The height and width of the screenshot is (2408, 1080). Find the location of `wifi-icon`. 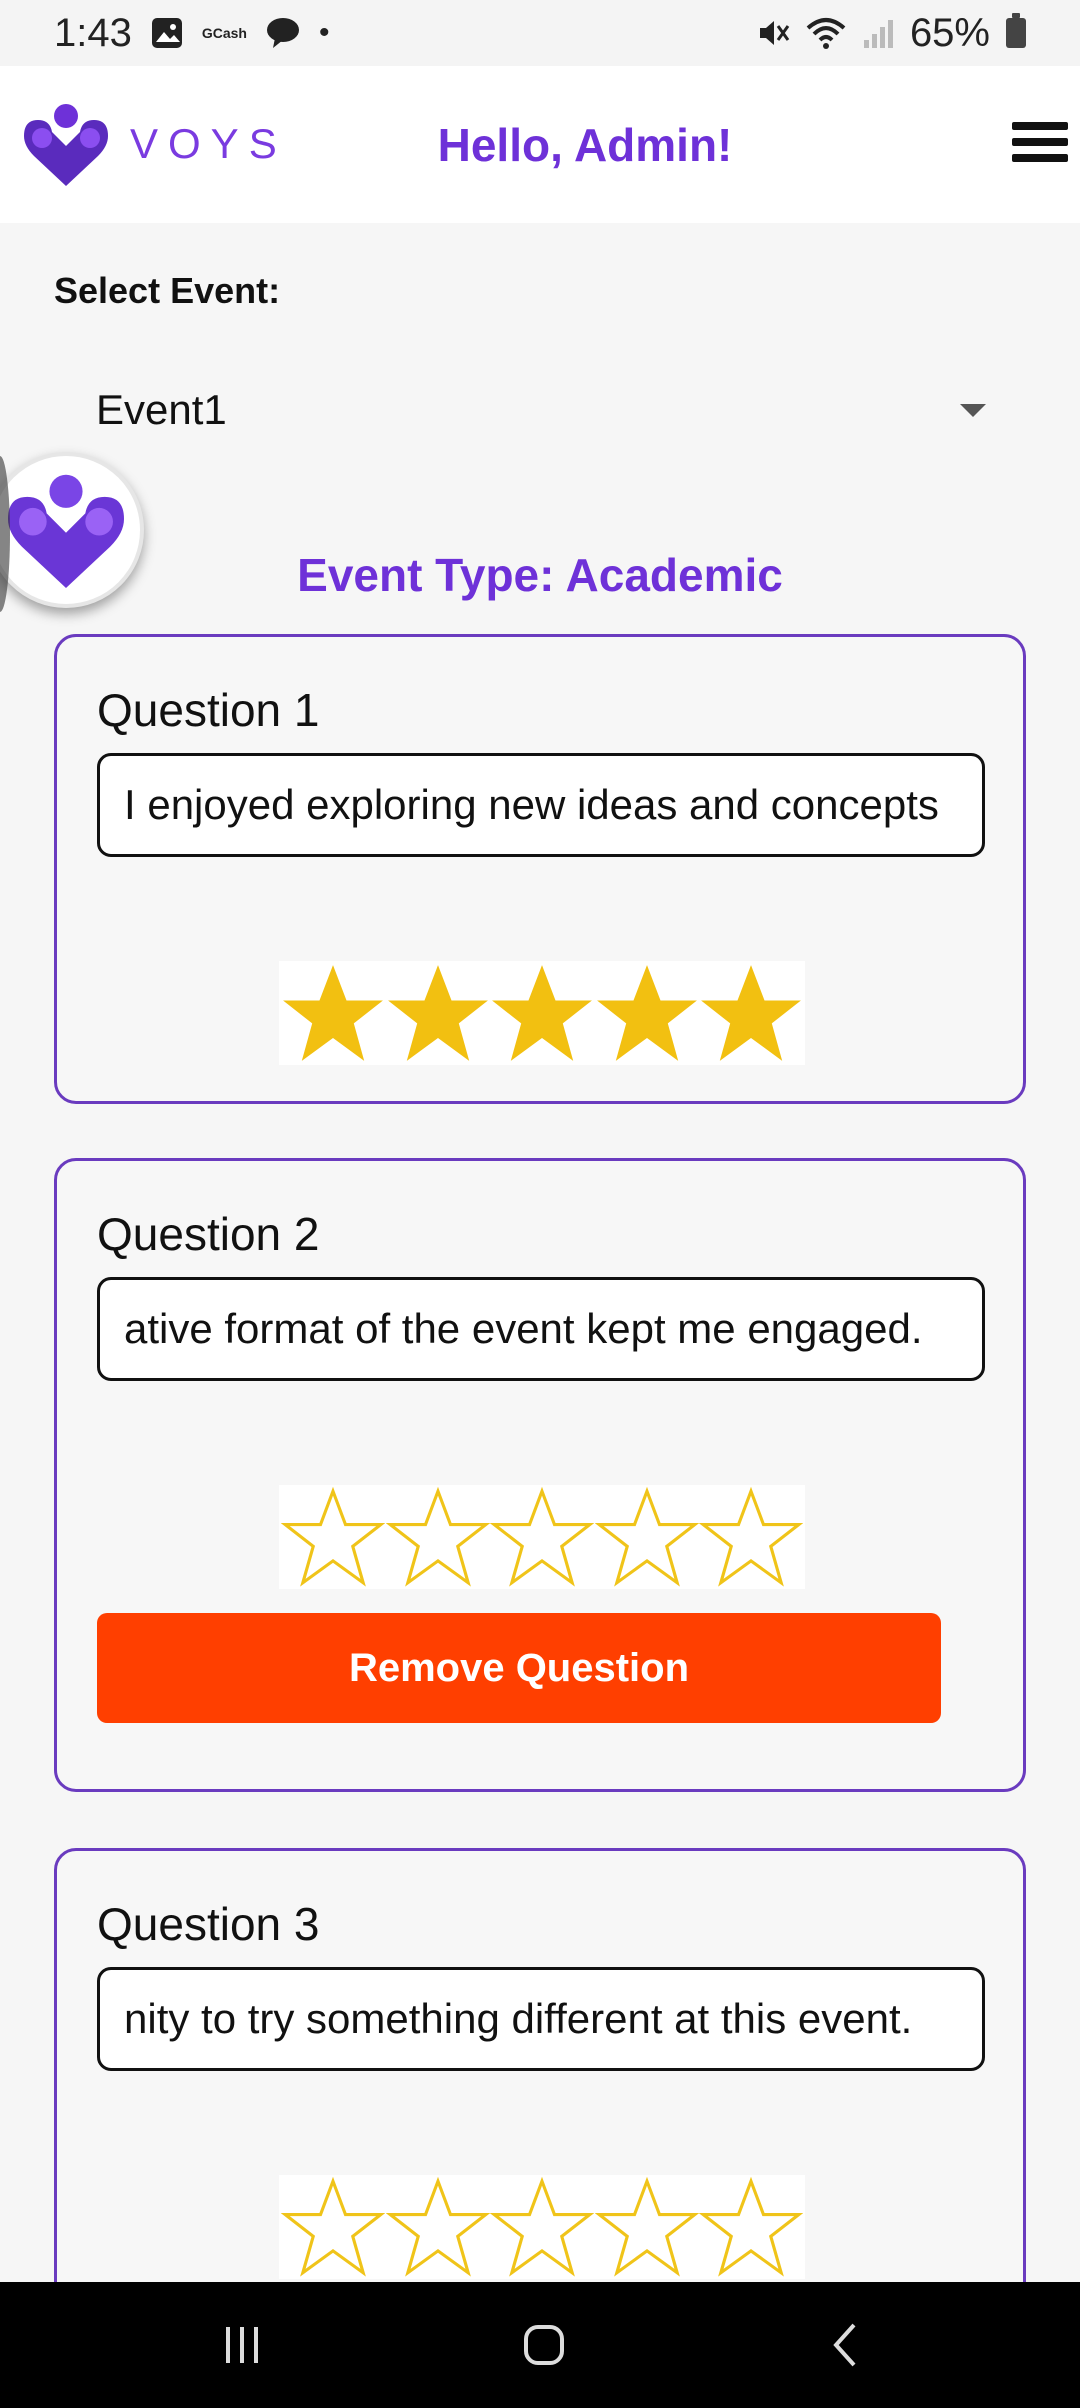

wifi-icon is located at coordinates (826, 33).